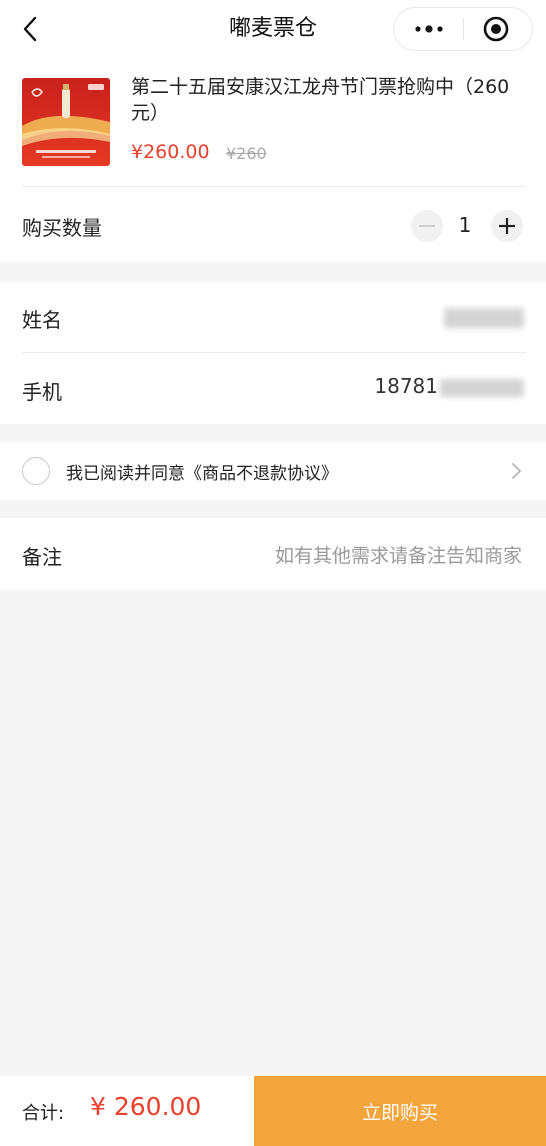 This screenshot has height=1146, width=546. What do you see at coordinates (406, 386) in the screenshot?
I see `phone-visible-digits: 18781` at bounding box center [406, 386].